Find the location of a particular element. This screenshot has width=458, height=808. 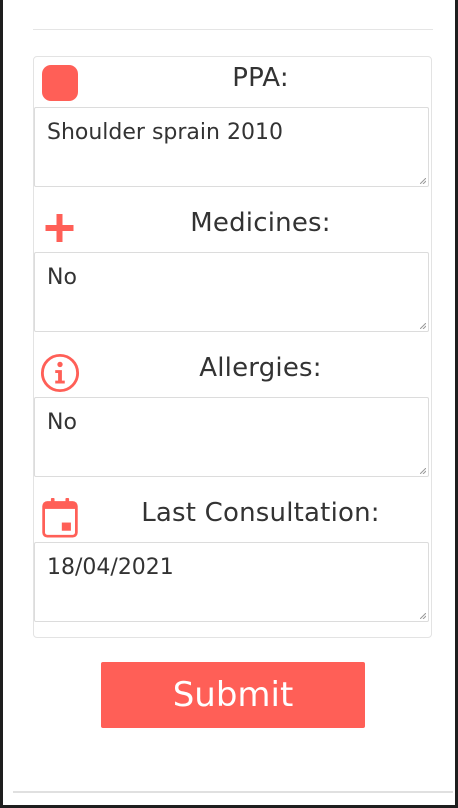

bottom-divider is located at coordinates (233, 792).